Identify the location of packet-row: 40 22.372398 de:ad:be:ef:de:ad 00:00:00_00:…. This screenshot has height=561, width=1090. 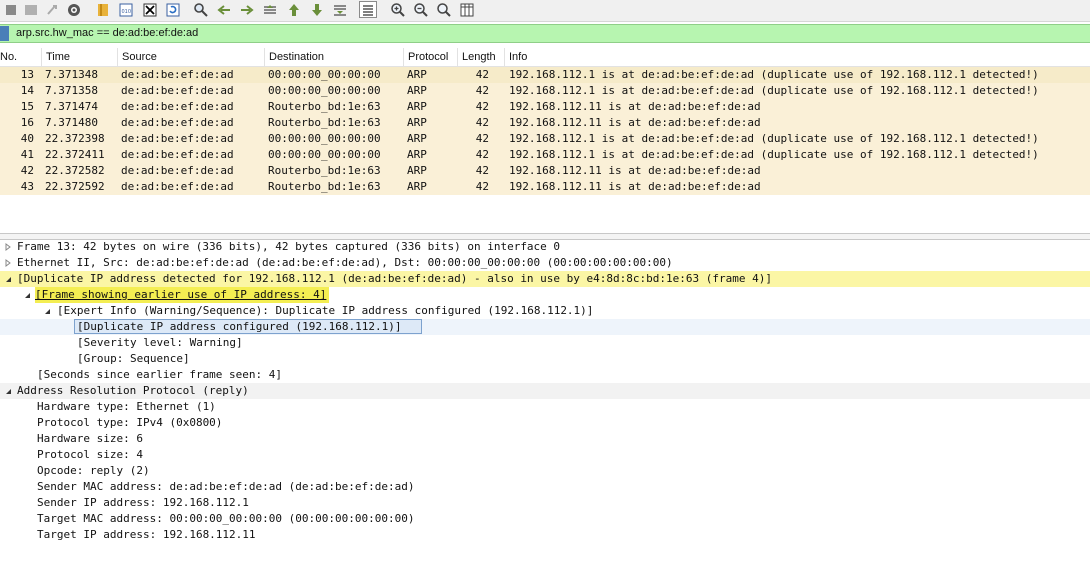
(545, 139).